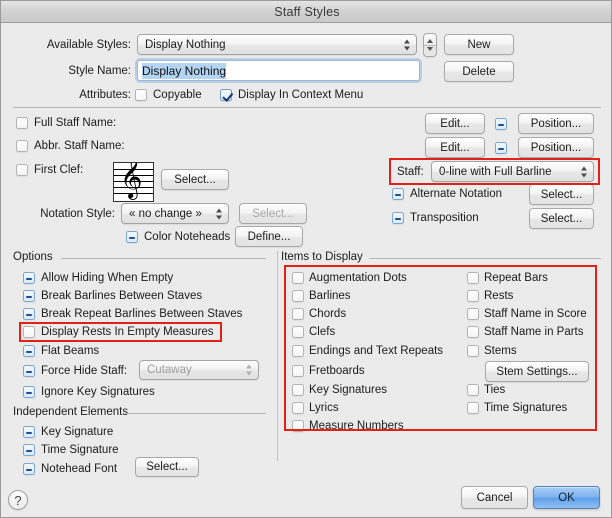 The height and width of the screenshot is (518, 612). What do you see at coordinates (298, 390) in the screenshot?
I see `key-signatures-checkbox` at bounding box center [298, 390].